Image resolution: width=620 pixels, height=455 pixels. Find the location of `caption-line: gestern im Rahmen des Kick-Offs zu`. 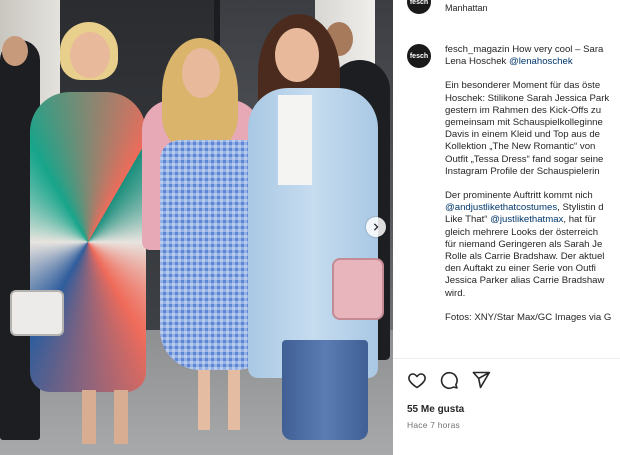

caption-line: gestern im Rahmen des Kick-Offs zu is located at coordinates (523, 110).